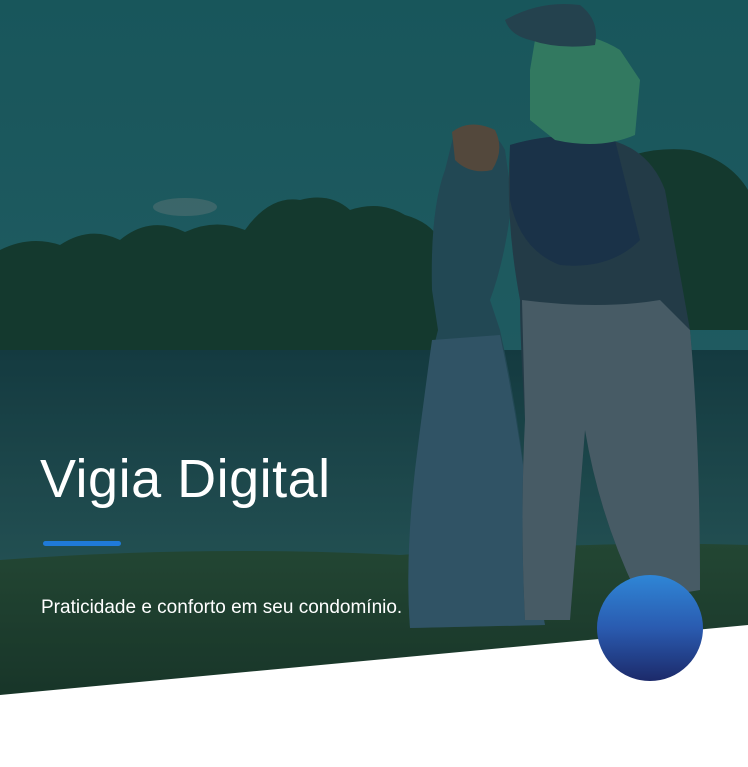 The image size is (748, 767). Describe the element at coordinates (185, 479) in the screenshot. I see `hero-title: Vigia Digital` at that location.